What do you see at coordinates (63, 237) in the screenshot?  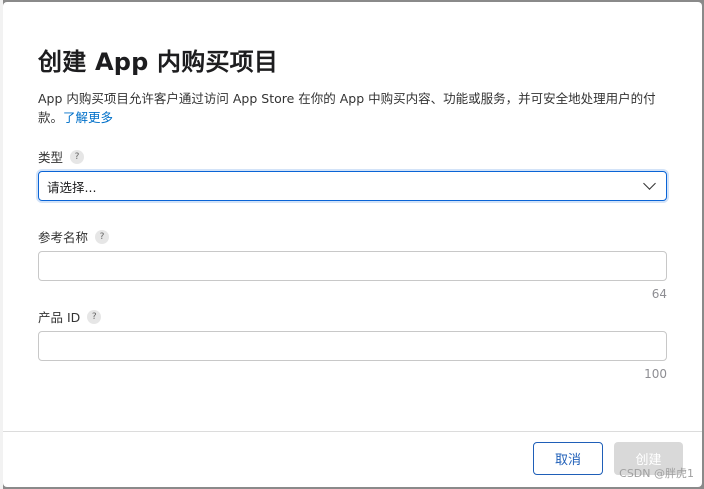 I see `reference-name-label-text: 参考名称` at bounding box center [63, 237].